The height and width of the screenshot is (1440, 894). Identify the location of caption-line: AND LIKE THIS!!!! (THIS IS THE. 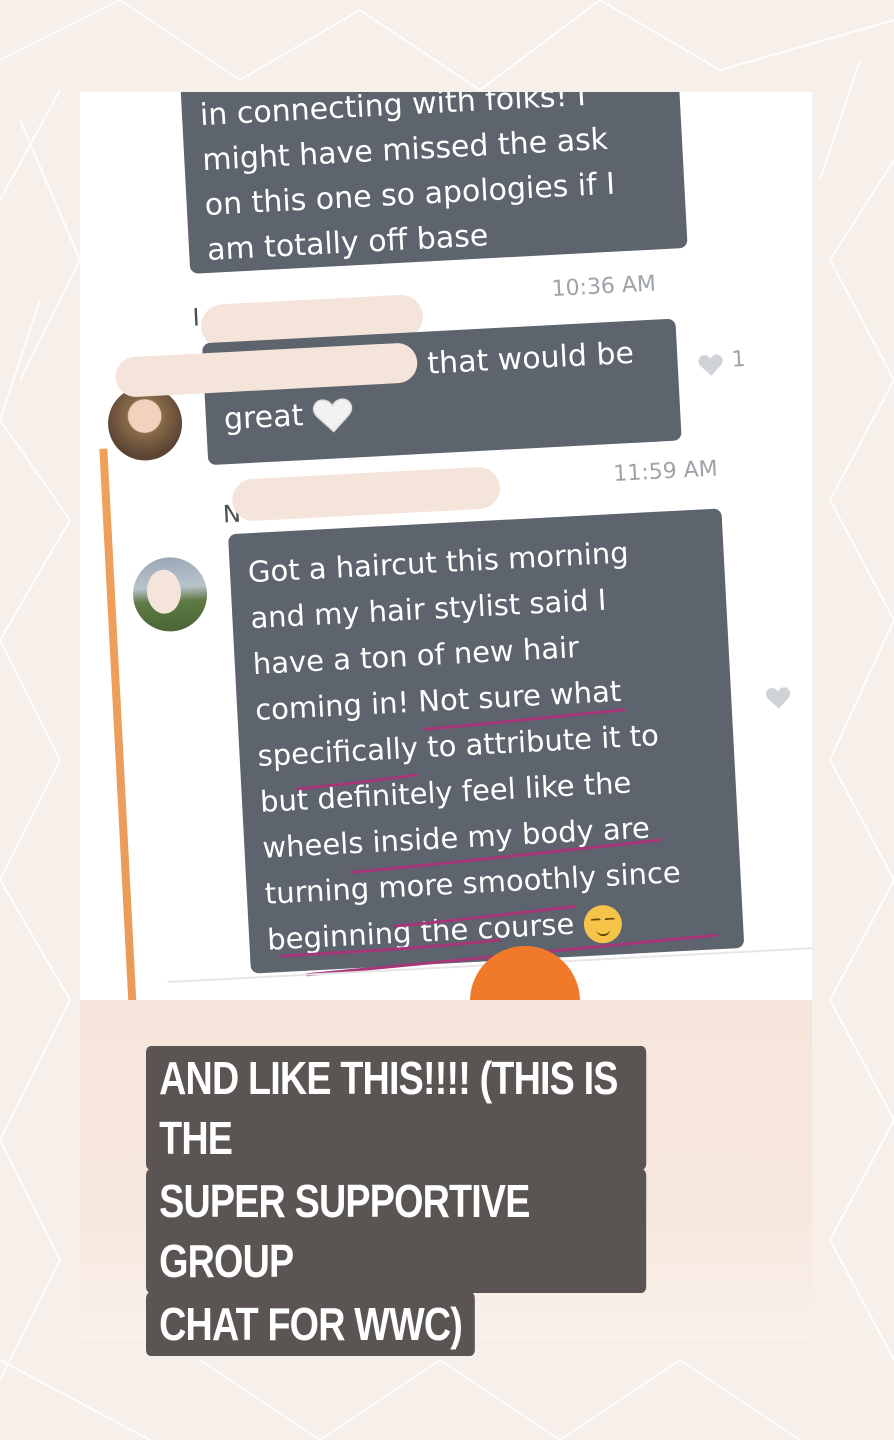
(396, 1108).